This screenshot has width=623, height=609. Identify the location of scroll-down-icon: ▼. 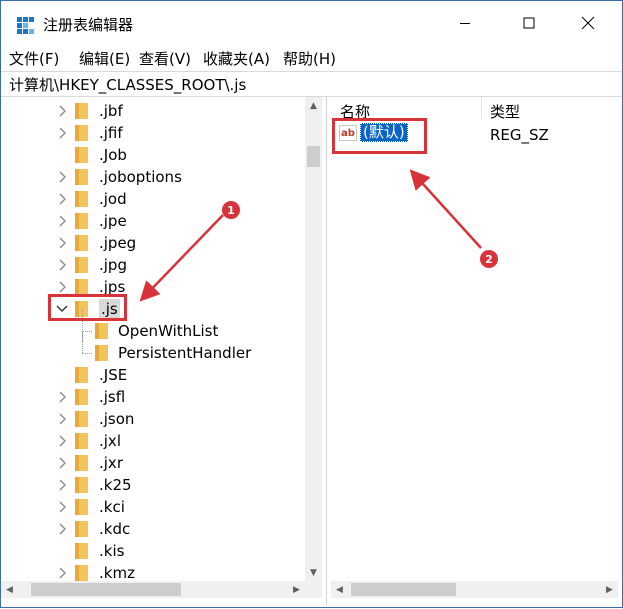
(313, 572).